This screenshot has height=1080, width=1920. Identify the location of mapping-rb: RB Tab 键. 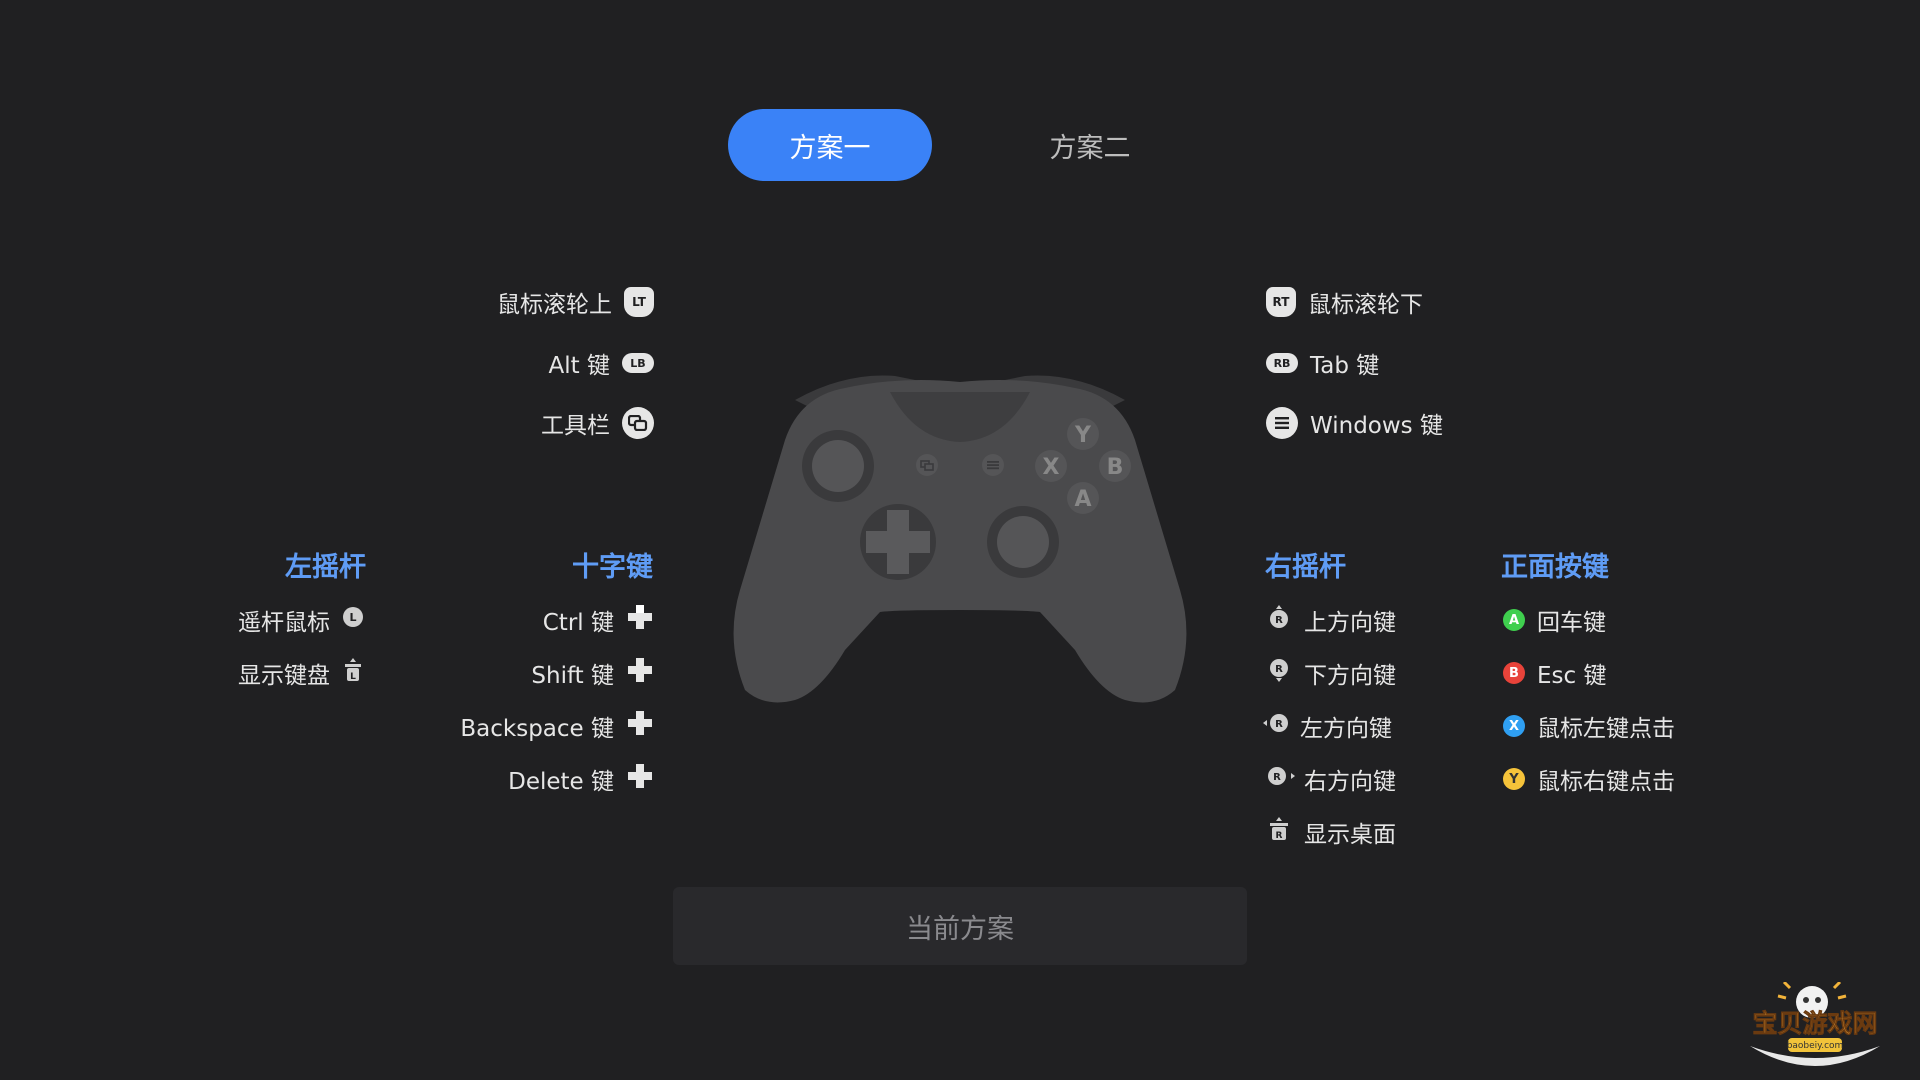
(1322, 363).